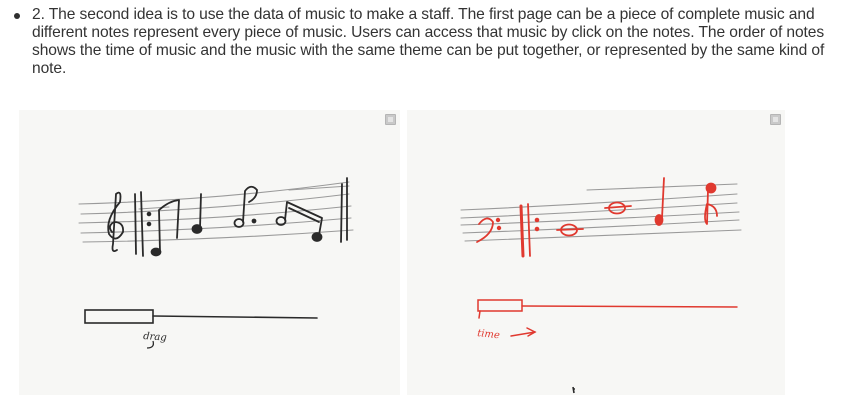 Image resolution: width=867 pixels, height=403 pixels. What do you see at coordinates (485, 230) in the screenshot?
I see `bass-clef-icon` at bounding box center [485, 230].